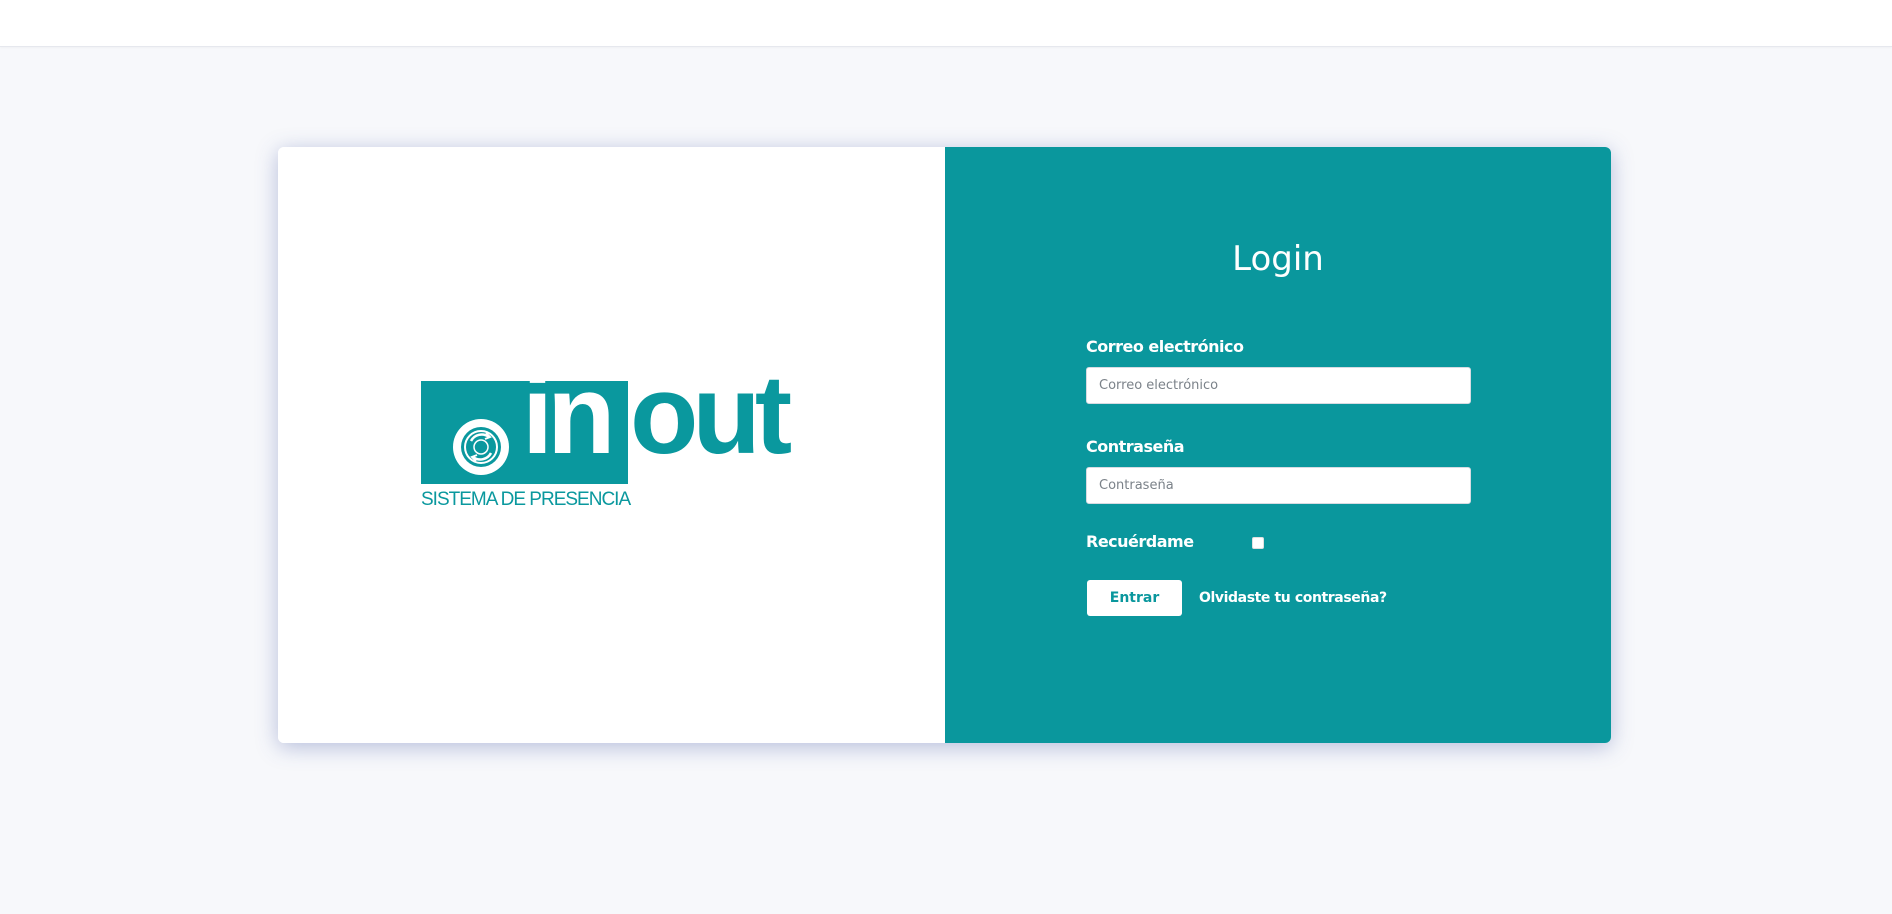 The image size is (1892, 914). Describe the element at coordinates (1165, 346) in the screenshot. I see `email-label: Correo electrónico` at that location.